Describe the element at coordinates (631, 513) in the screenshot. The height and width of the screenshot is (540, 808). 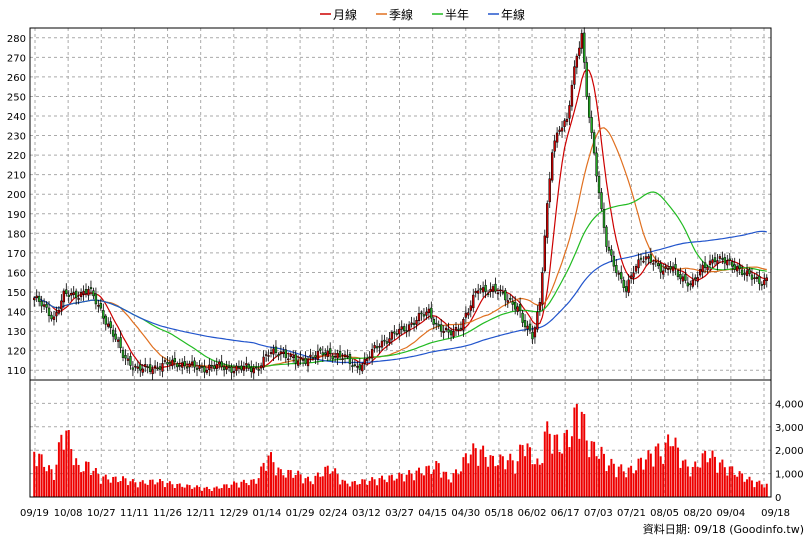
I see `x-tick-label: 07/21` at that location.